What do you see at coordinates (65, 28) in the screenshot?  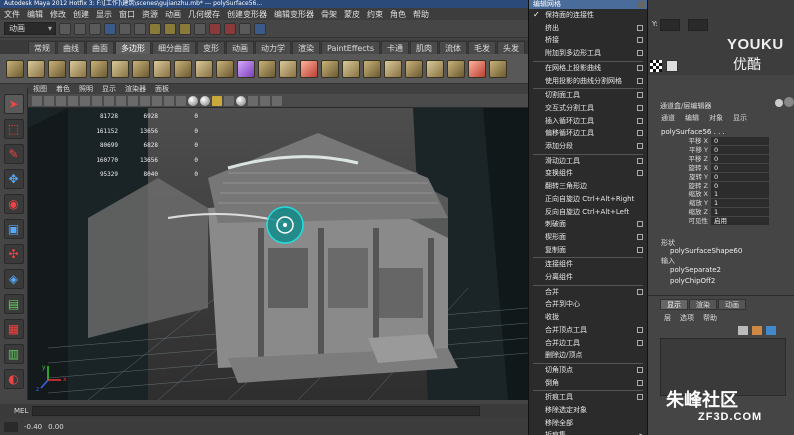 I see `new-scene-icon` at bounding box center [65, 28].